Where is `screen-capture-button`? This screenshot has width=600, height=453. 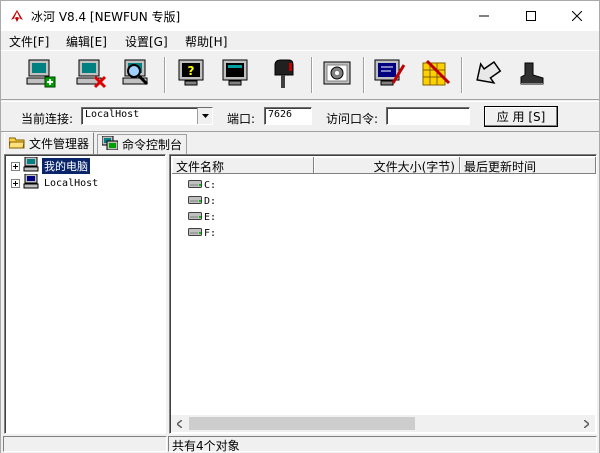
screen-capture-button is located at coordinates (235, 75).